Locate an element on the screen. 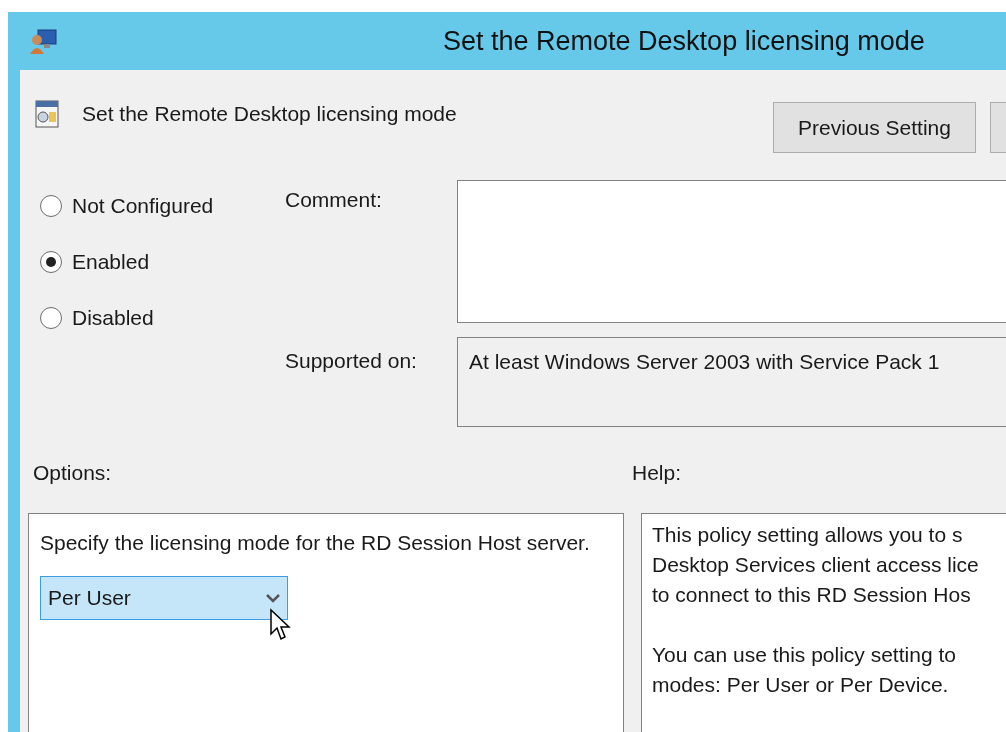  supported-on-text: At least Windows Server 2003 with Service Pack 1 is located at coordinates (704, 361).